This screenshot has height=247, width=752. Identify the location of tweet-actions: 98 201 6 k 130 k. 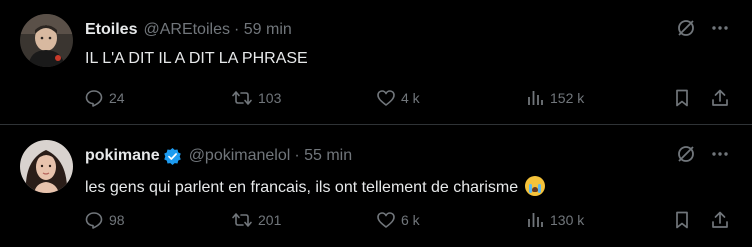
(407, 220).